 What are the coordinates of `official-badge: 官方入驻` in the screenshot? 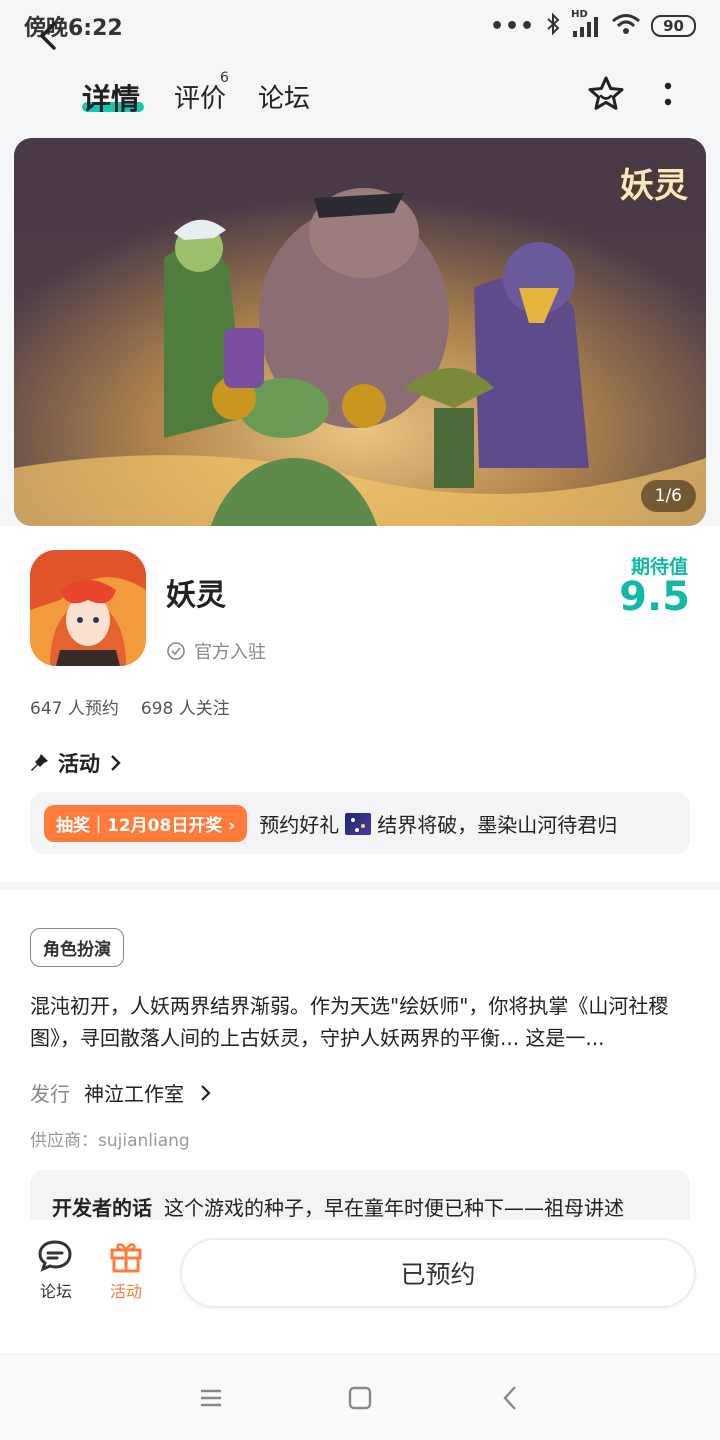 It's located at (216, 651).